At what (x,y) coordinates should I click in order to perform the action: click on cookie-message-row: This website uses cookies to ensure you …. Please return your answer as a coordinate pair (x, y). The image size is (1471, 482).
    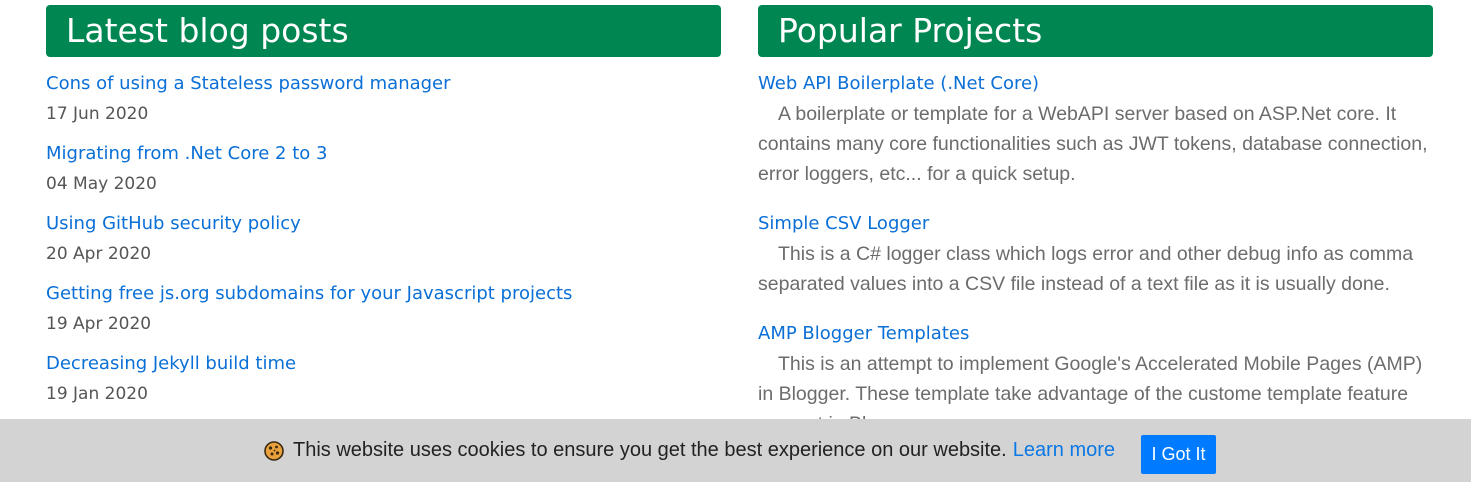
    Looking at the image, I should click on (689, 450).